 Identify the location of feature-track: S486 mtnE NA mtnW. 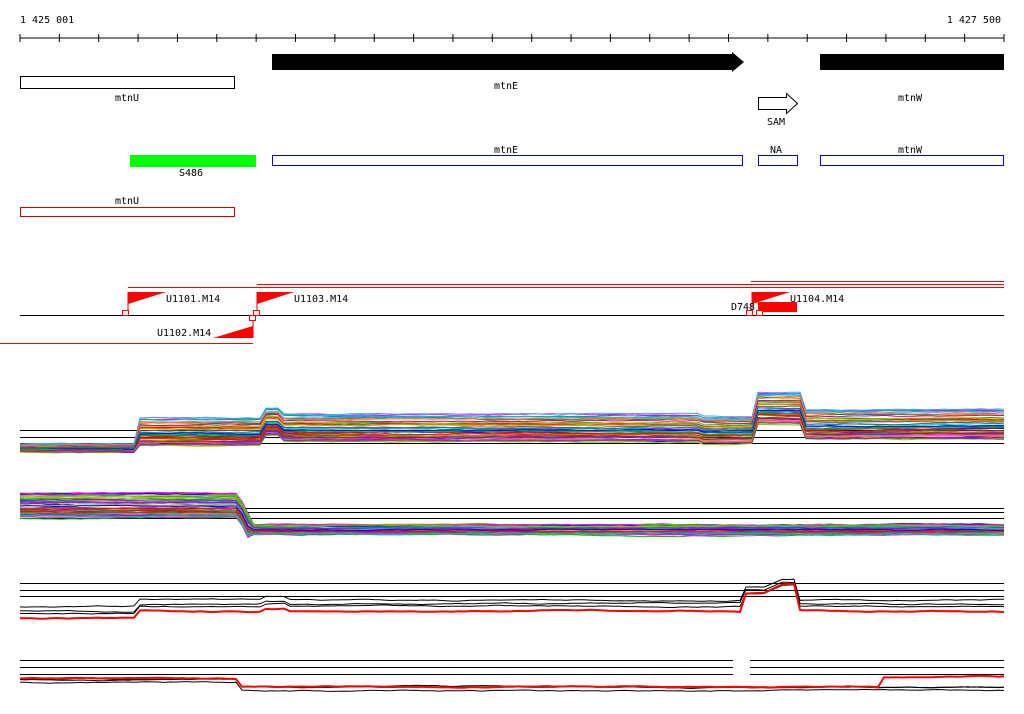
(567, 162).